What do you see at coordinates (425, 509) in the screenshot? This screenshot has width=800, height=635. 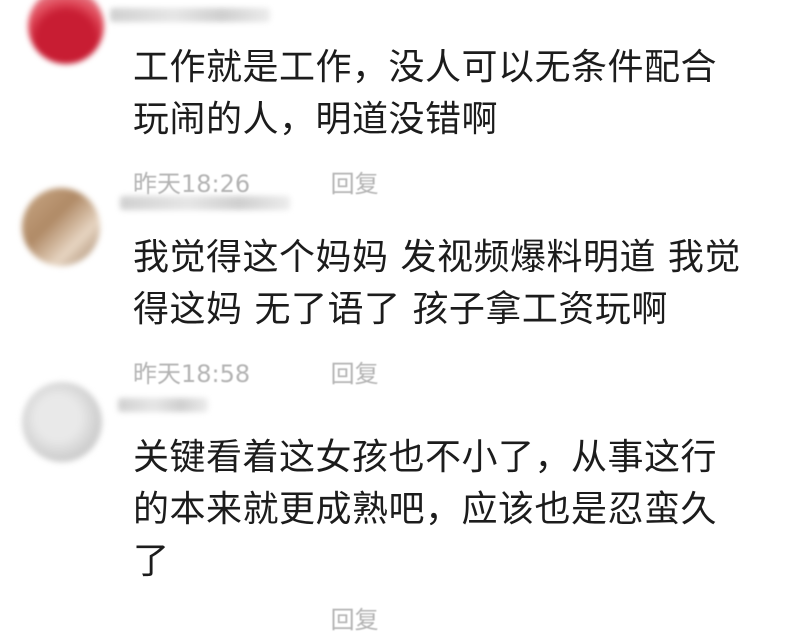 I see `comment-text-line: 的本来就更成熟吧，应该也是忍蛮久` at bounding box center [425, 509].